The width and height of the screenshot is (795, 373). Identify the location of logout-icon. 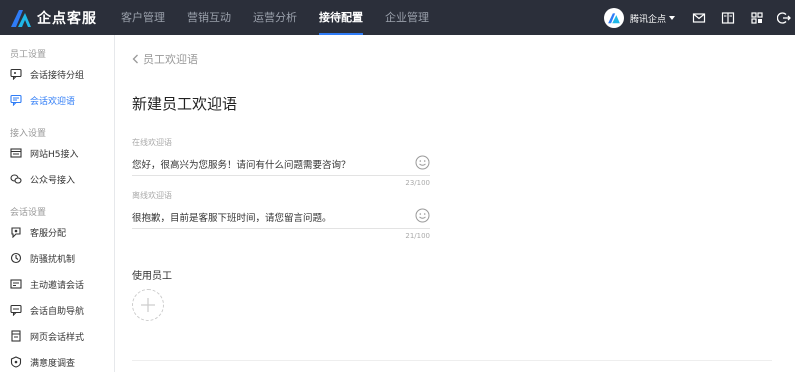
(784, 18).